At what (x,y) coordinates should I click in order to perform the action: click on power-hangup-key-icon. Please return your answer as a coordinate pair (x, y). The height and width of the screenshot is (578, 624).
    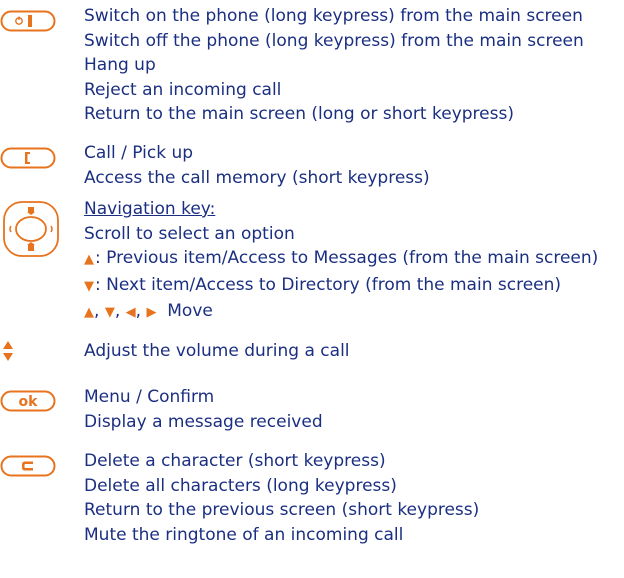
    Looking at the image, I should click on (28, 21).